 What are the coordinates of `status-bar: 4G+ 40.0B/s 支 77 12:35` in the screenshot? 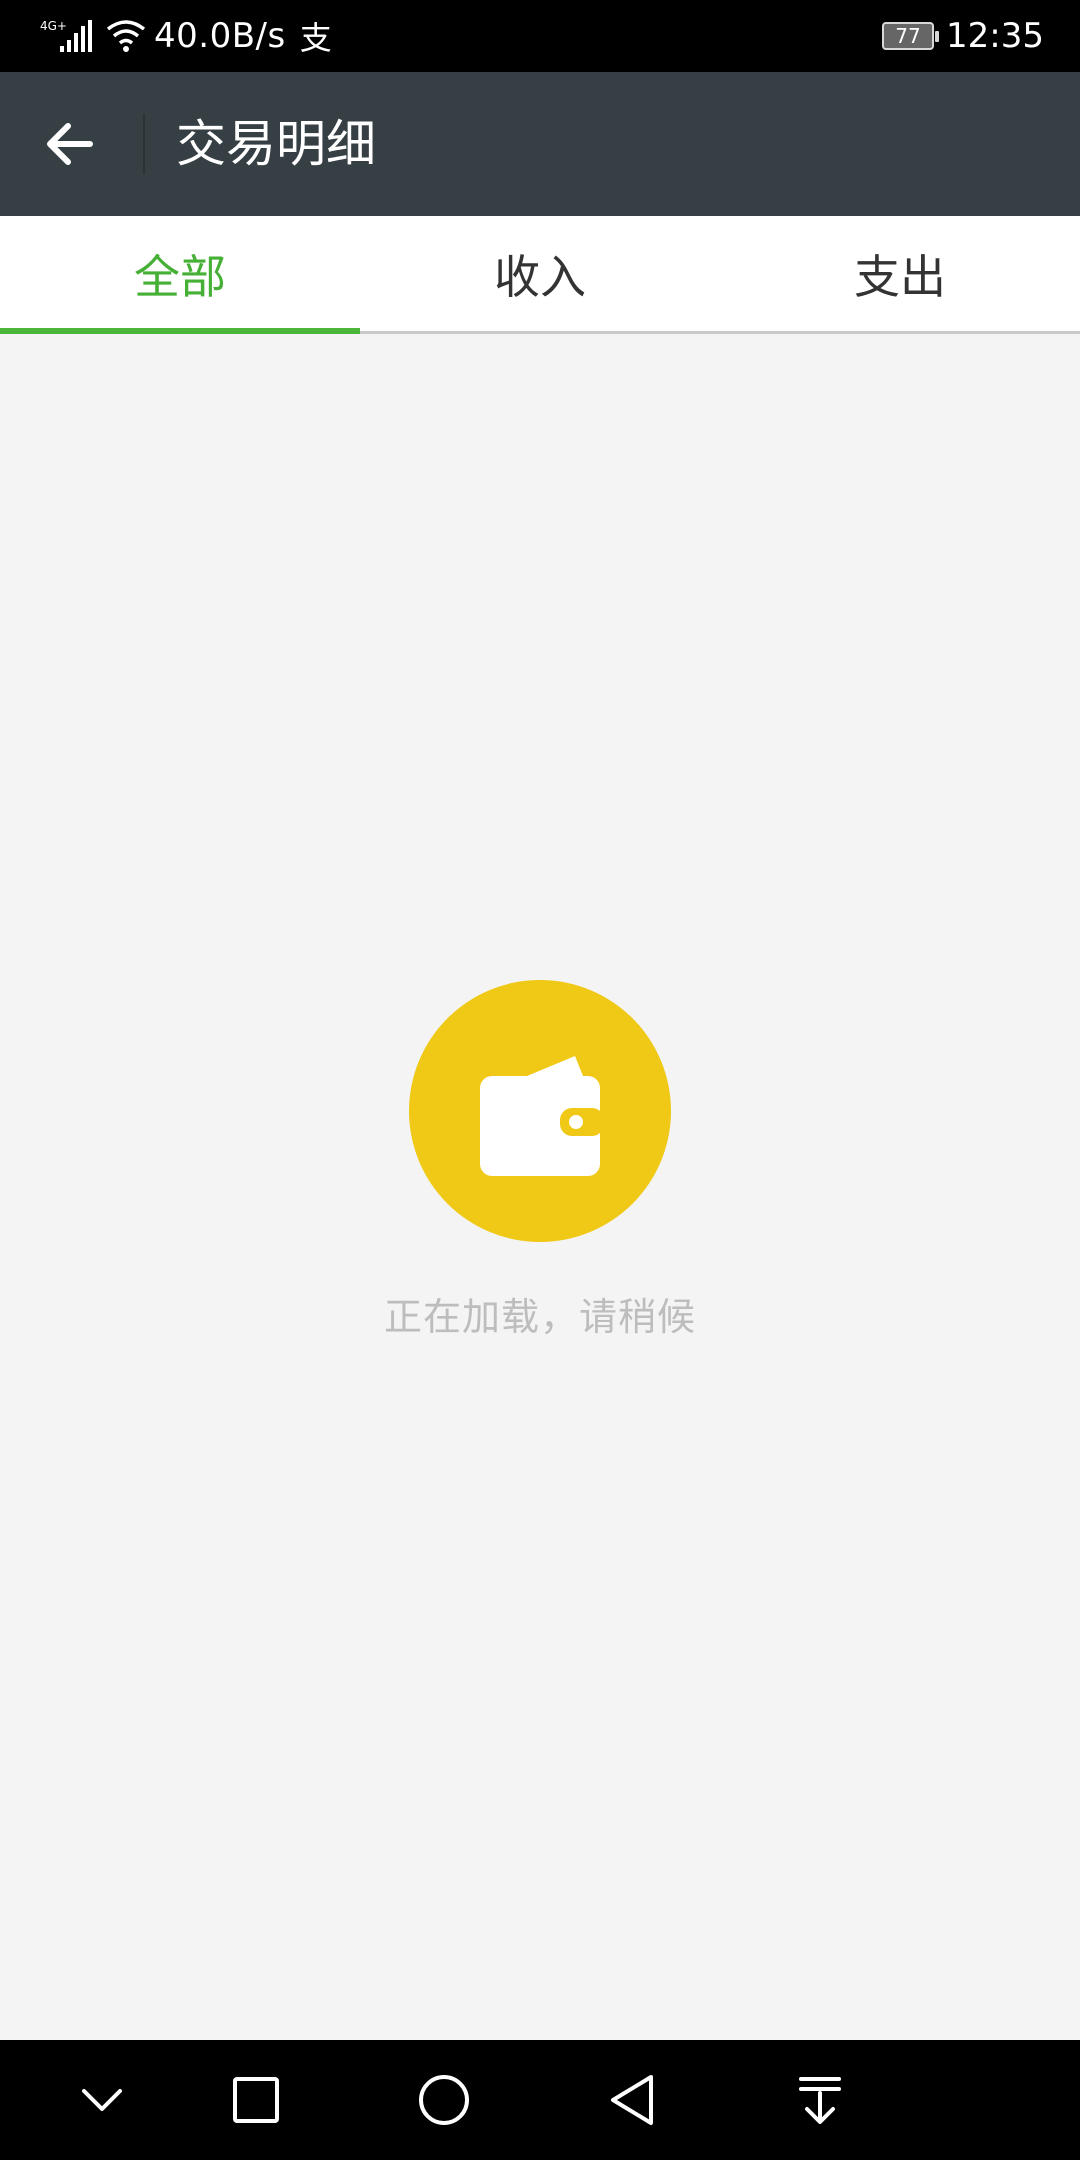 It's located at (540, 36).